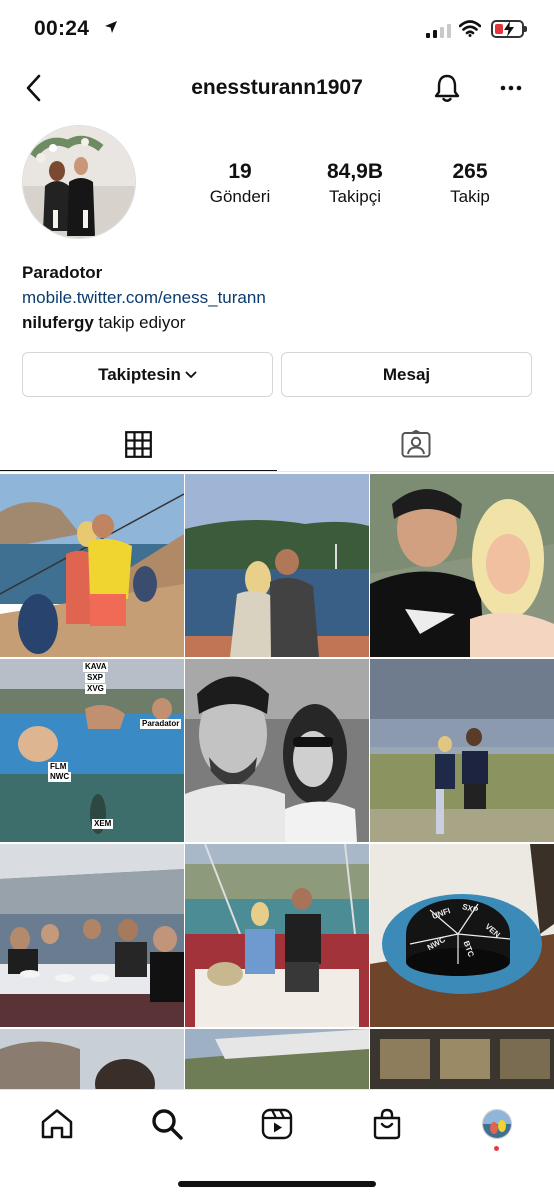 The width and height of the screenshot is (554, 1200). What do you see at coordinates (139, 374) in the screenshot?
I see `following-button-label: Takiptesin` at bounding box center [139, 374].